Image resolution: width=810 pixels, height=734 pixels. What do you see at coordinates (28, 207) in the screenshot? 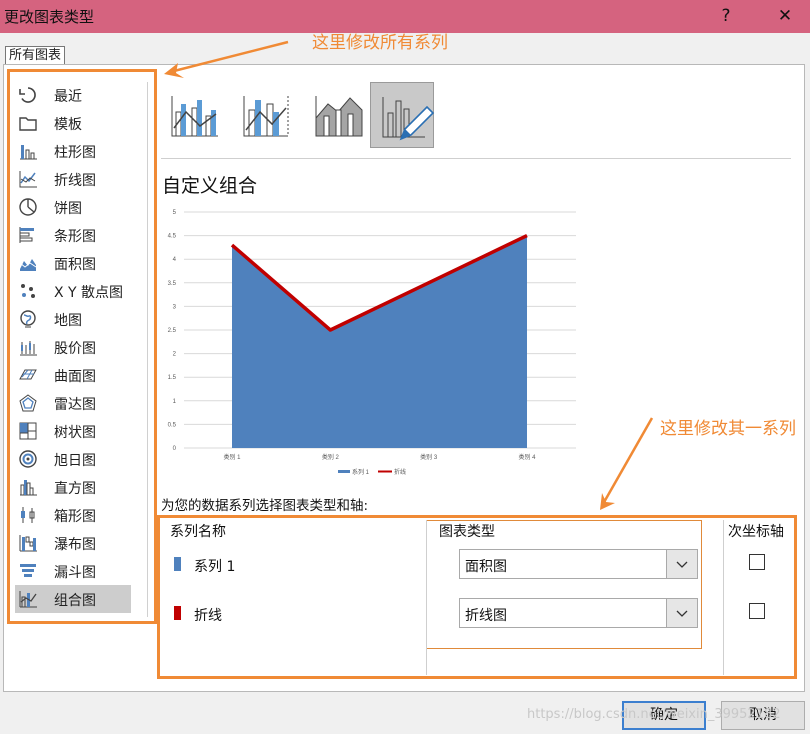
I see `pie-chart-icon` at bounding box center [28, 207].